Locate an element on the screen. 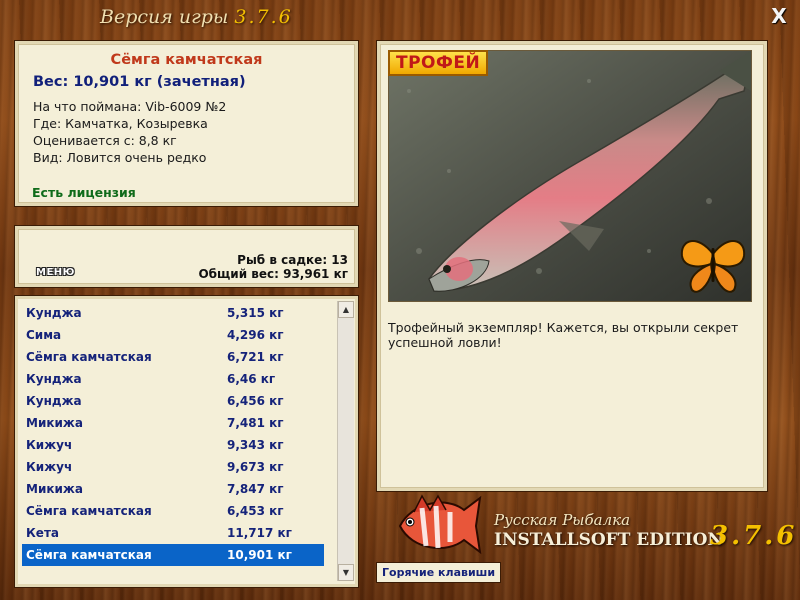  catch-list-row: Кижуч 9,673 кг is located at coordinates (173, 467).